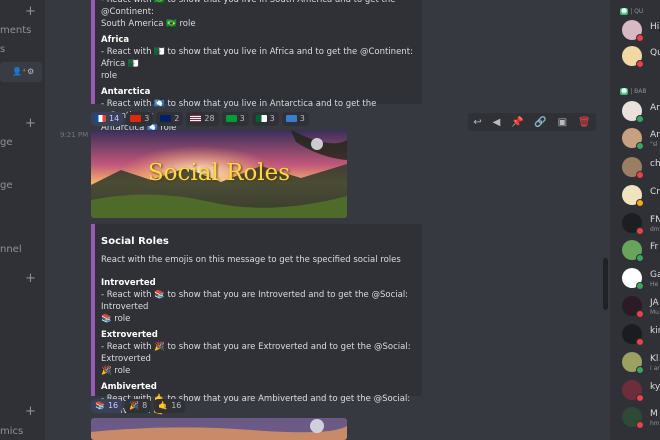 This screenshot has width=660, height=440. I want to click on member-name: Ar, so click(655, 108).